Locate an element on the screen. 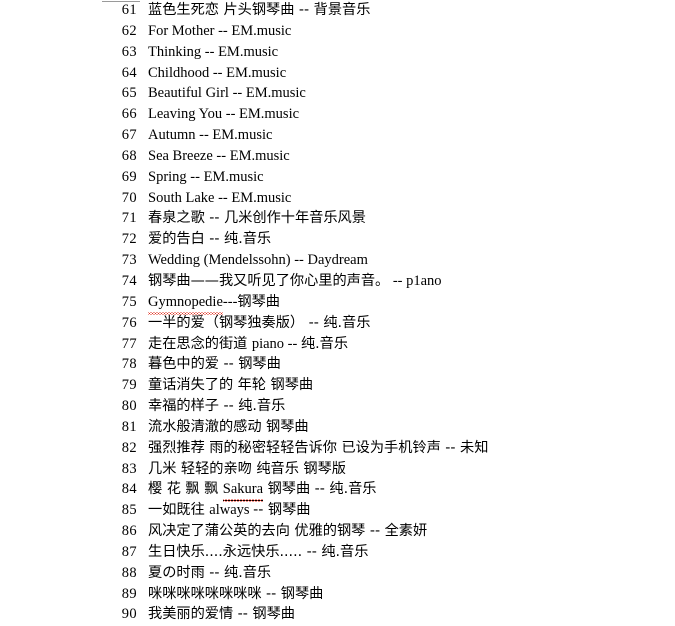 The height and width of the screenshot is (626, 675). list-item-number: 68 is located at coordinates (129, 155).